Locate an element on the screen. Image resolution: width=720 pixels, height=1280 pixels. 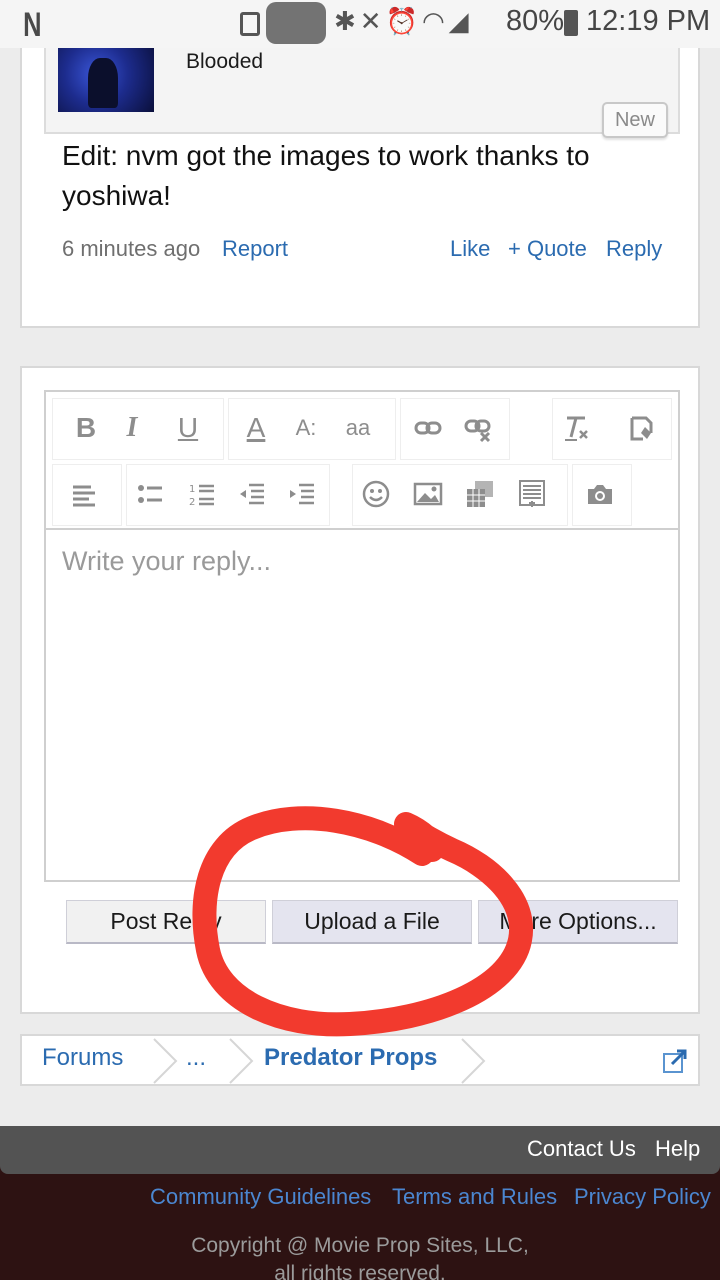
remove-format-icon is located at coordinates (576, 428).